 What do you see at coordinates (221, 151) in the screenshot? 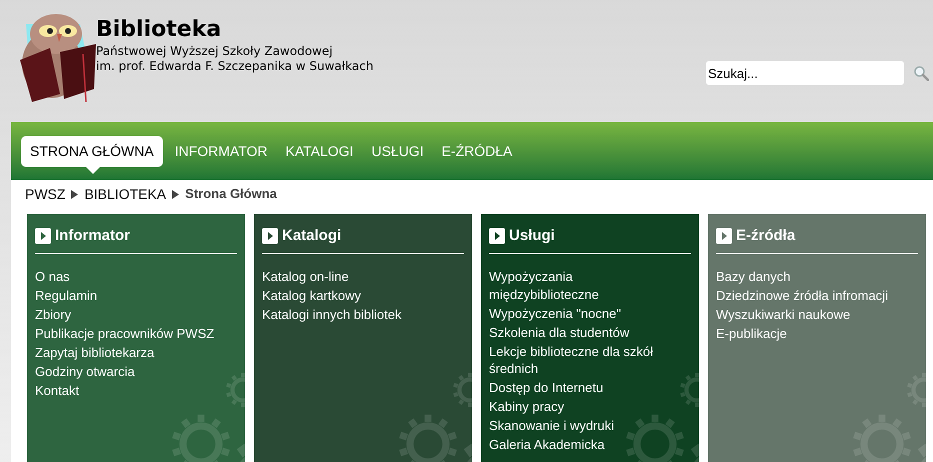
I see `nav-tab: INFORMATOR` at bounding box center [221, 151].